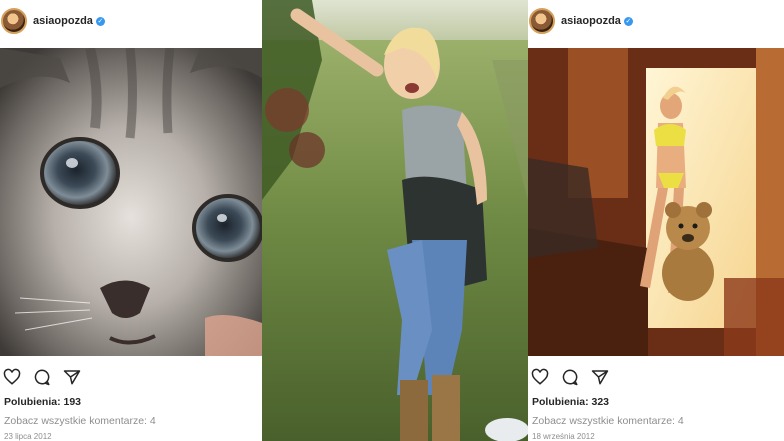 The height and width of the screenshot is (441, 784). Describe the element at coordinates (42, 402) in the screenshot. I see `likes-count: Polubienia: 193` at that location.